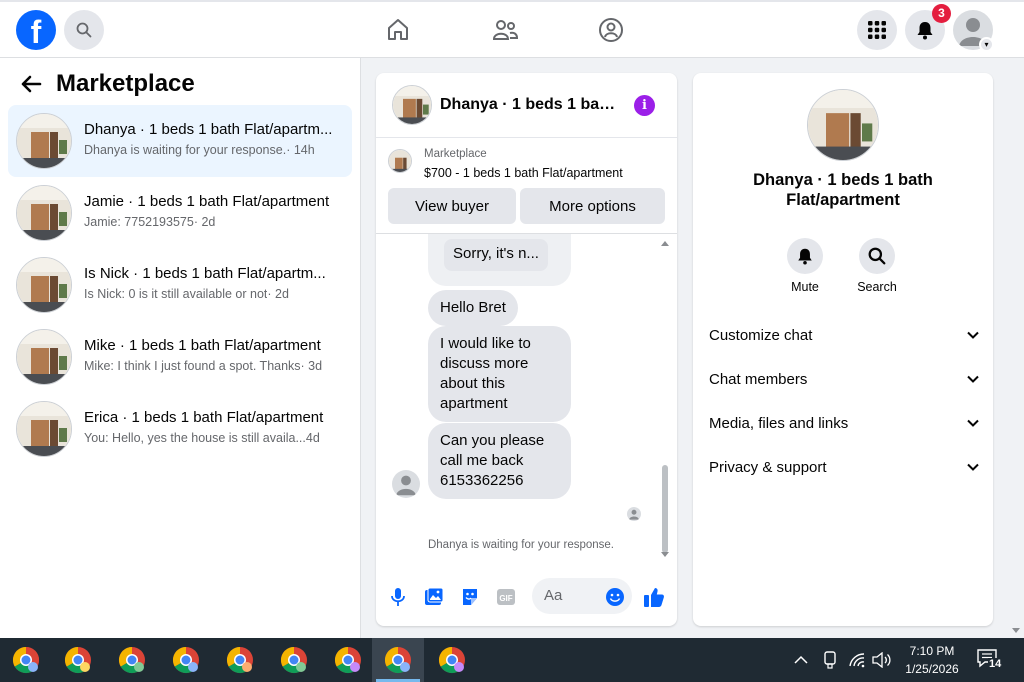 This screenshot has width=1024, height=682. Describe the element at coordinates (986, 44) in the screenshot. I see `chevron-down-icon: ▾` at that location.